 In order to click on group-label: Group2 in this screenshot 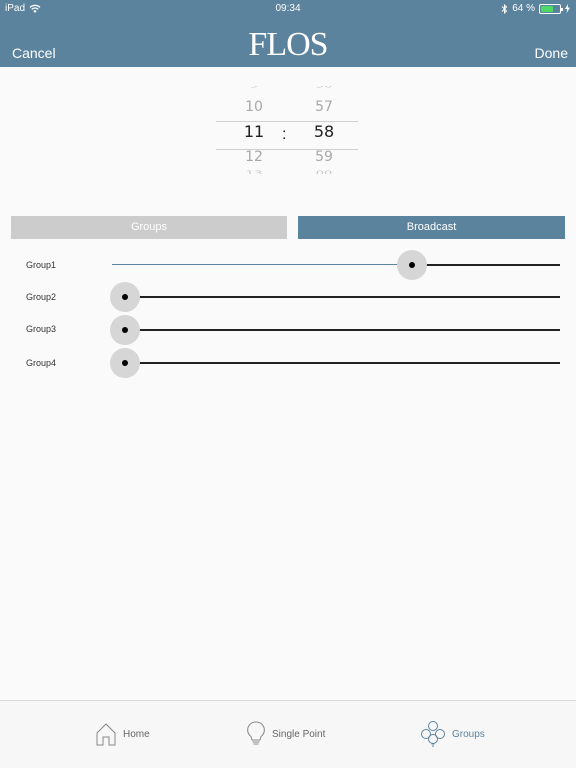, I will do `click(41, 297)`.